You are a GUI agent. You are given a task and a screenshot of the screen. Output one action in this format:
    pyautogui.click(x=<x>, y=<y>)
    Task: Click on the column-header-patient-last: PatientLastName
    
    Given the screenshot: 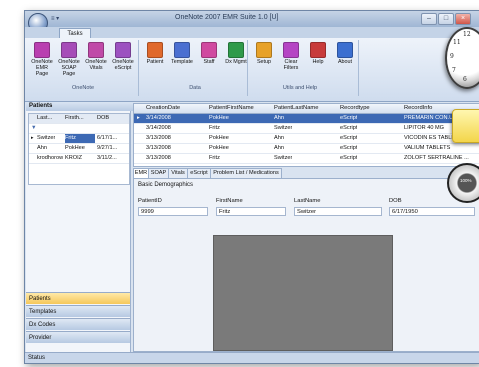 What is the action you would take?
    pyautogui.click(x=296, y=108)
    